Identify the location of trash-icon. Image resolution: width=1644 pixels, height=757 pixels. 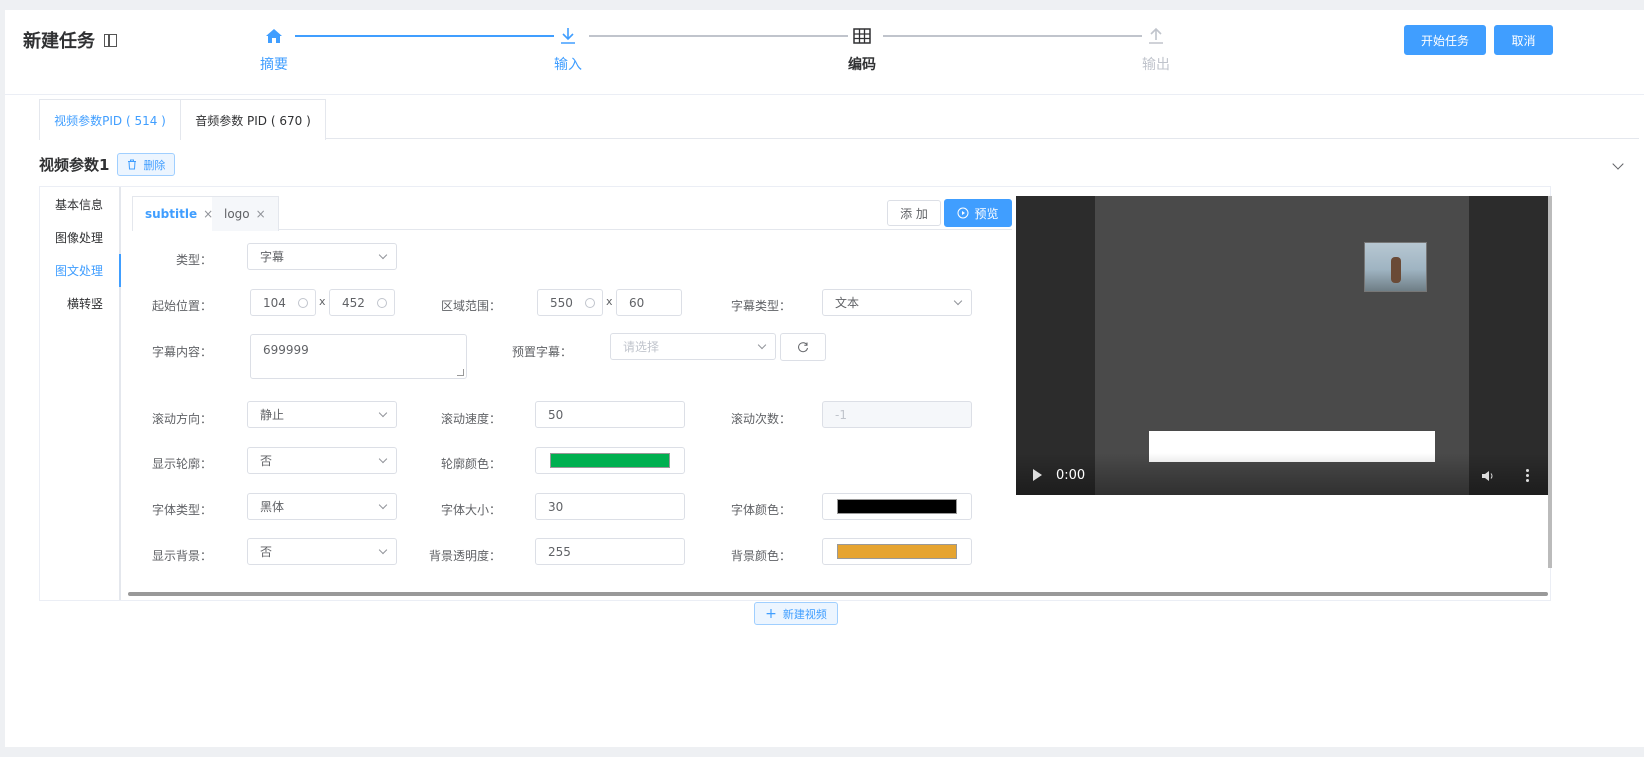
(132, 164).